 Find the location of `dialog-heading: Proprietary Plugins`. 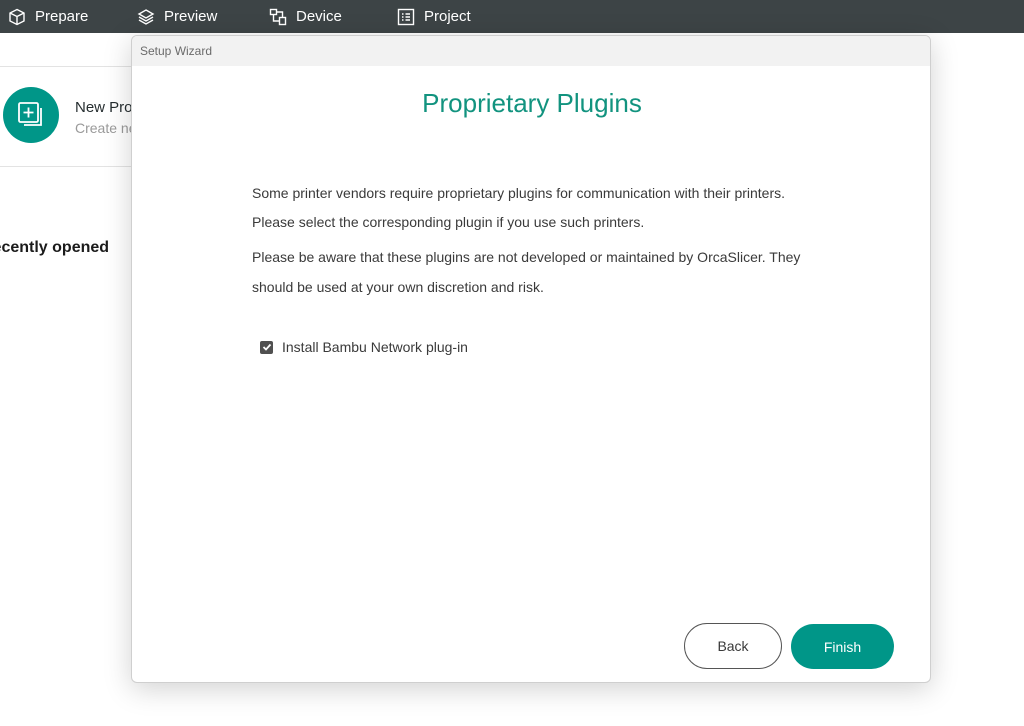

dialog-heading: Proprietary Plugins is located at coordinates (532, 103).